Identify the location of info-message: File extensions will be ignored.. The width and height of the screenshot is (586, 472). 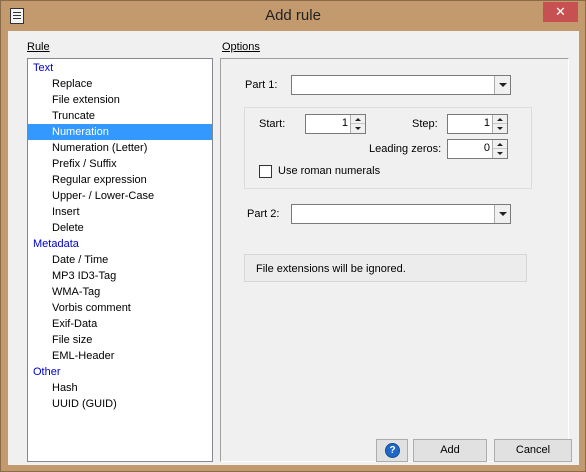
(331, 269).